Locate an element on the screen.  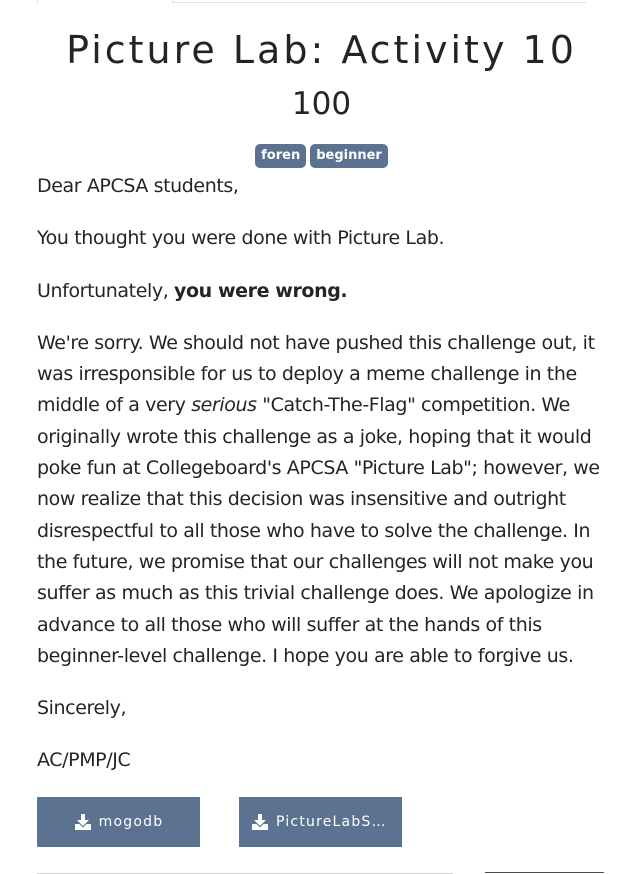
submit-button-border is located at coordinates (544, 872).